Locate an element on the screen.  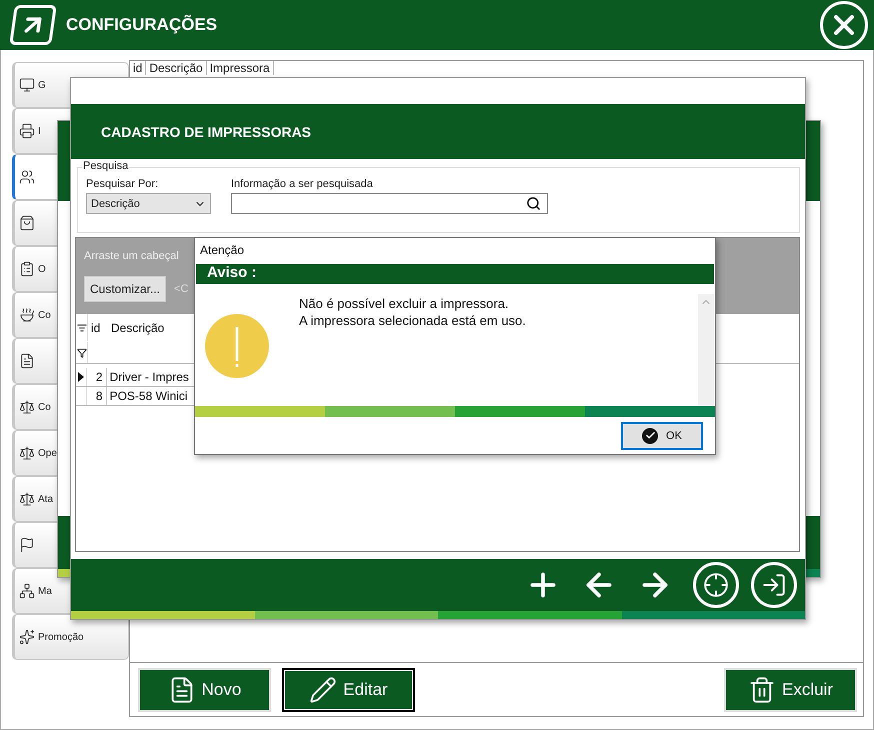
bag-icon is located at coordinates (27, 223).